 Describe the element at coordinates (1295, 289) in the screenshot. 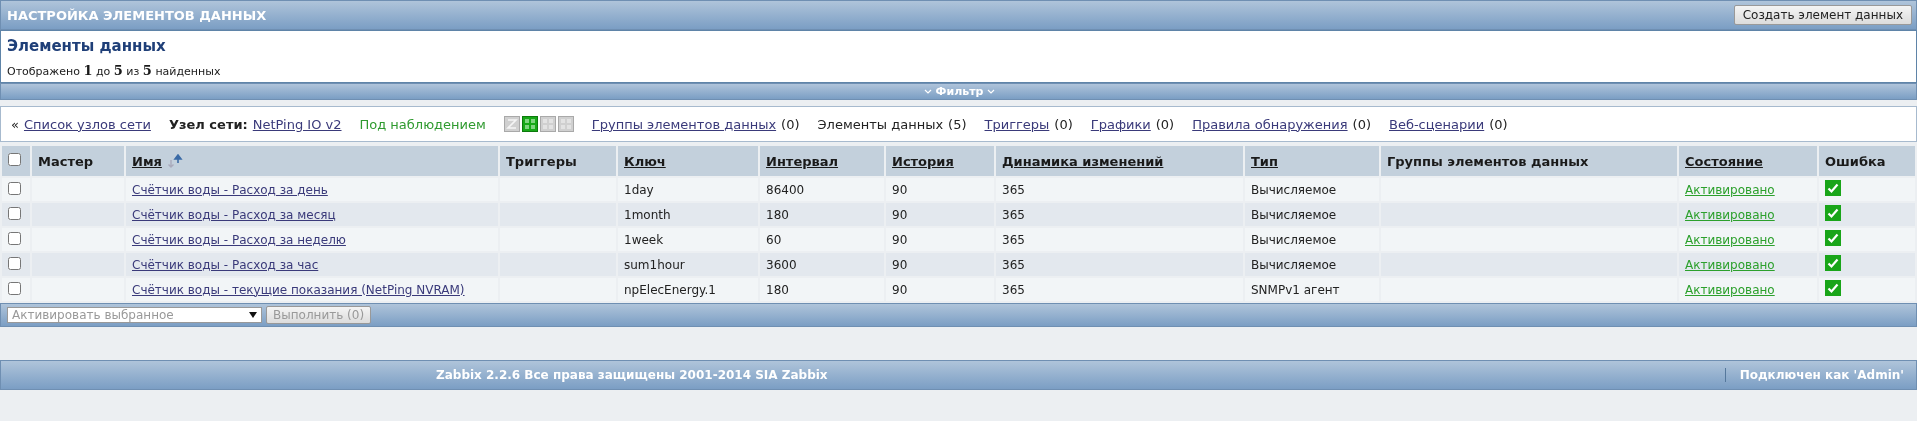

I see `type-text: SNMPv1 агент` at that location.